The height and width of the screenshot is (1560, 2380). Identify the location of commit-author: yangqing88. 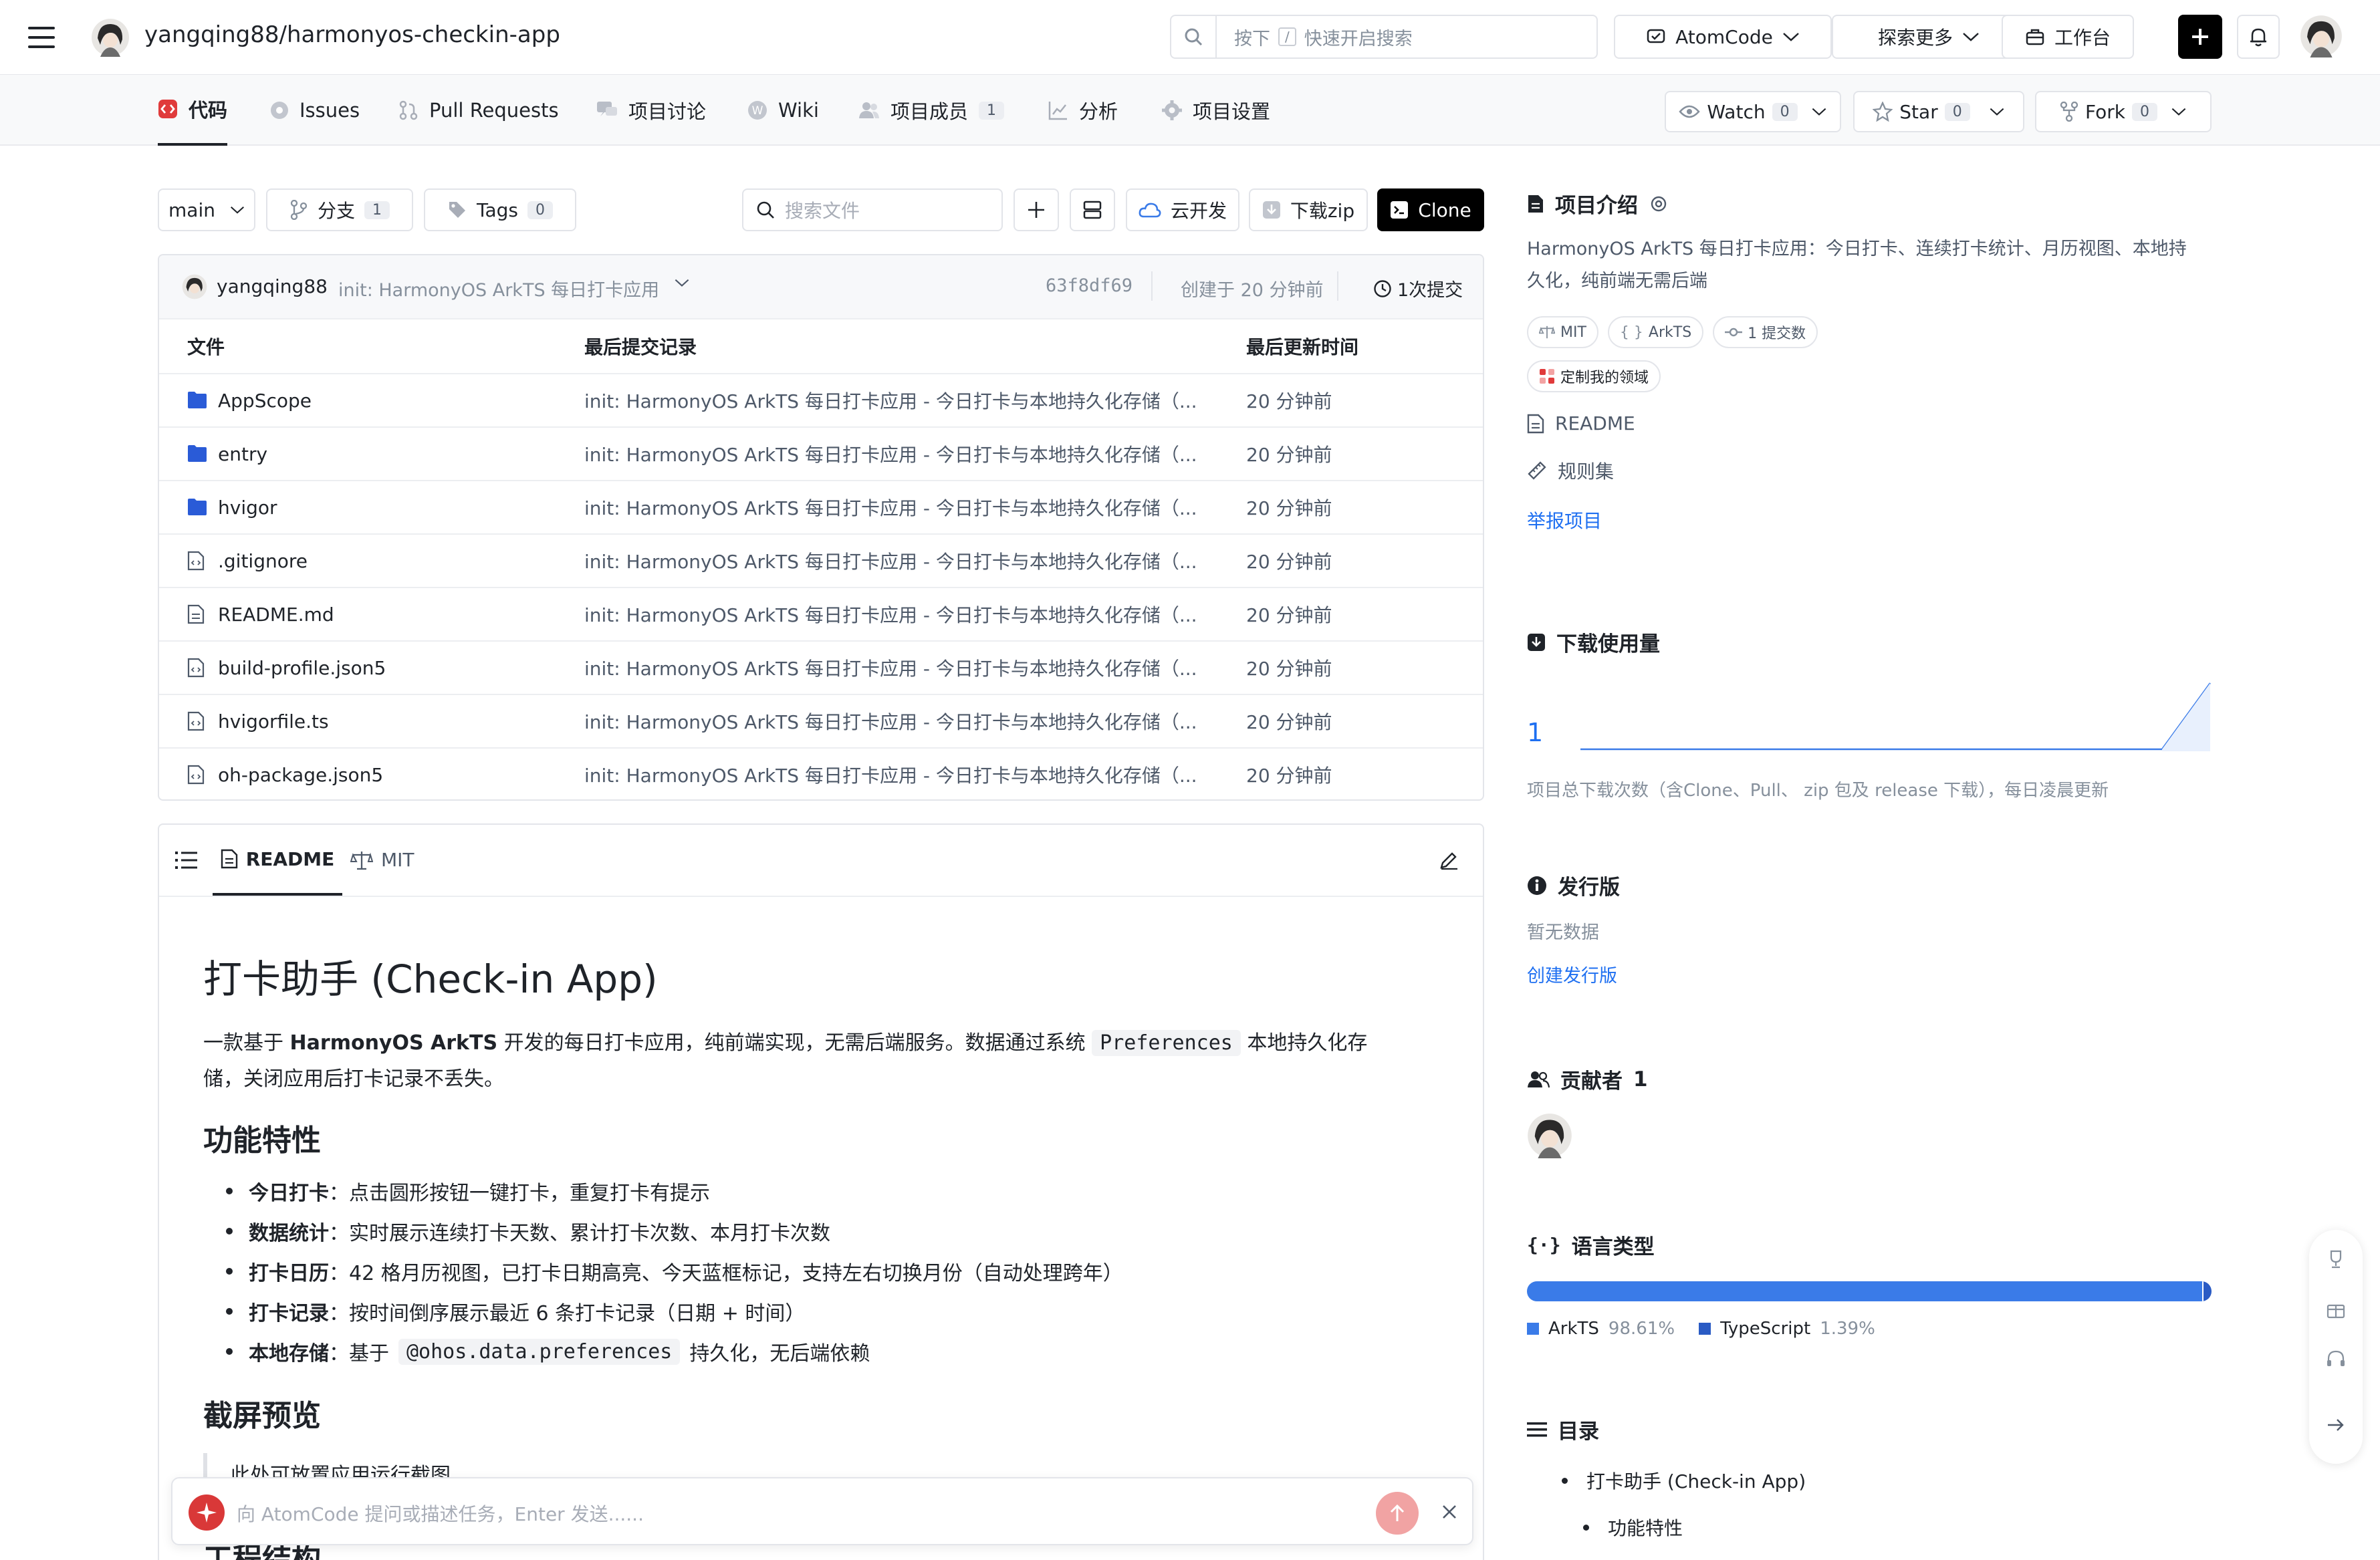
(272, 286).